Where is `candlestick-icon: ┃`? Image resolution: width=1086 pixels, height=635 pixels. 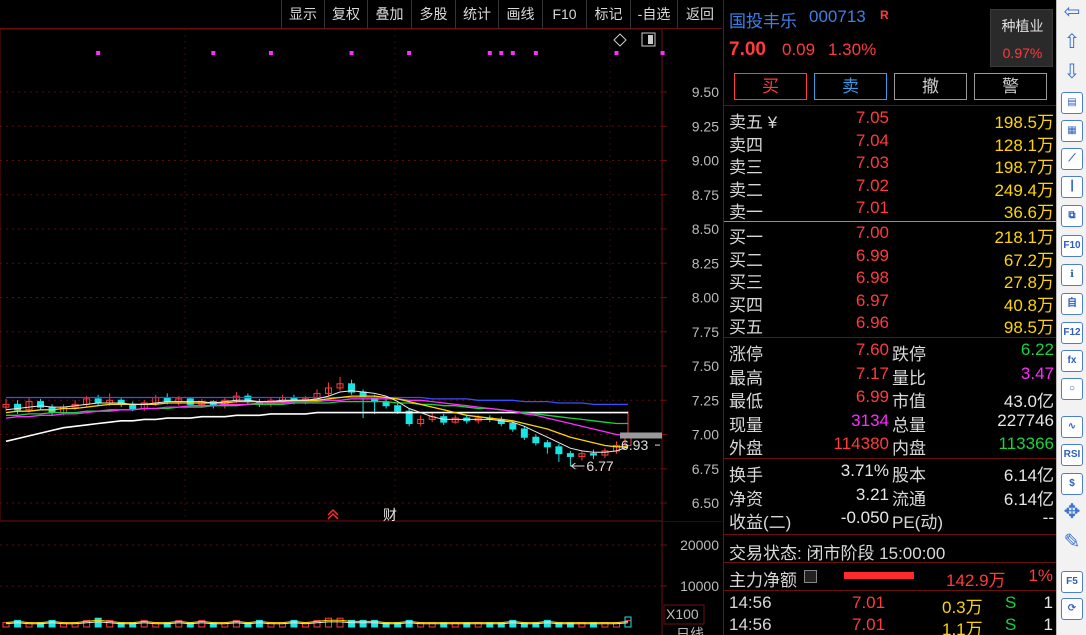 candlestick-icon: ┃ is located at coordinates (1072, 187).